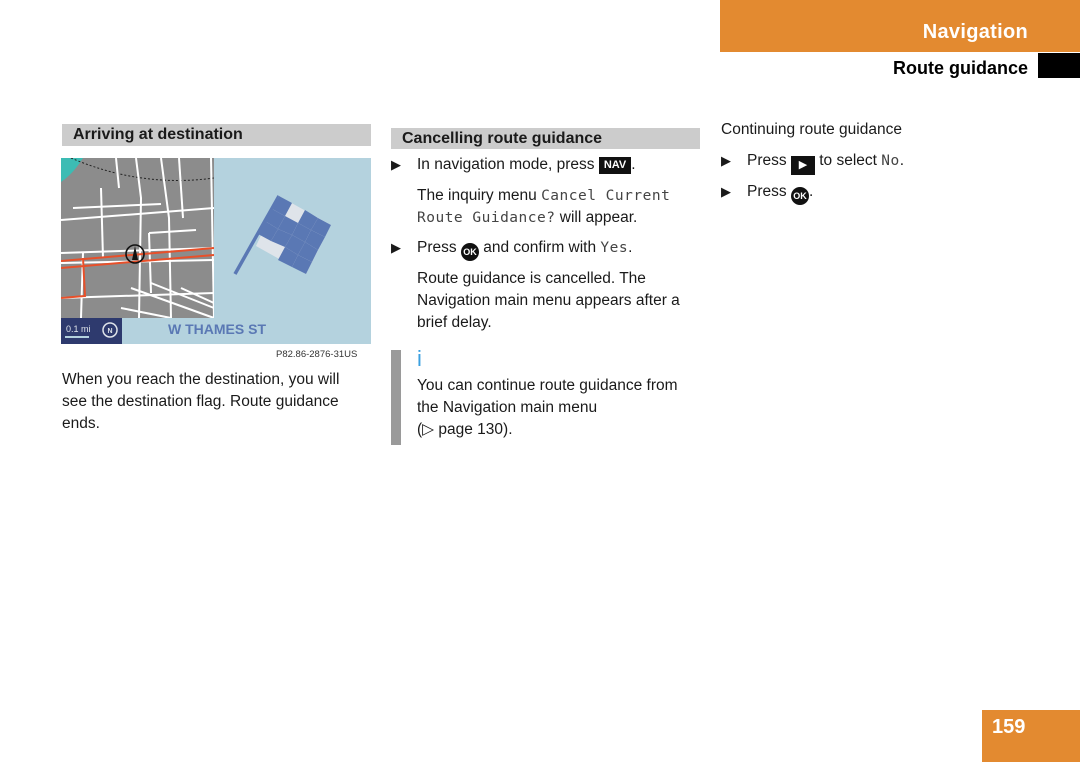 This screenshot has width=1080, height=762. Describe the element at coordinates (890, 161) in the screenshot. I see `display-text: No` at that location.